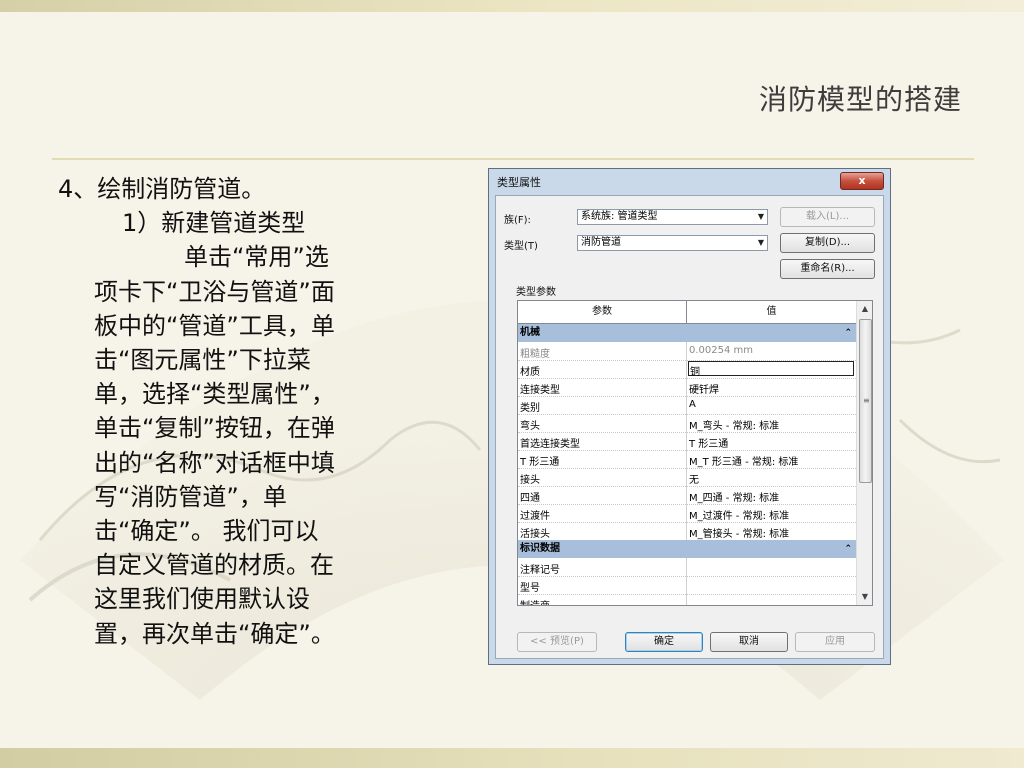  What do you see at coordinates (687, 423) in the screenshot?
I see `table-row: 弯头 M_弯头 - 常规: 标准` at bounding box center [687, 423].